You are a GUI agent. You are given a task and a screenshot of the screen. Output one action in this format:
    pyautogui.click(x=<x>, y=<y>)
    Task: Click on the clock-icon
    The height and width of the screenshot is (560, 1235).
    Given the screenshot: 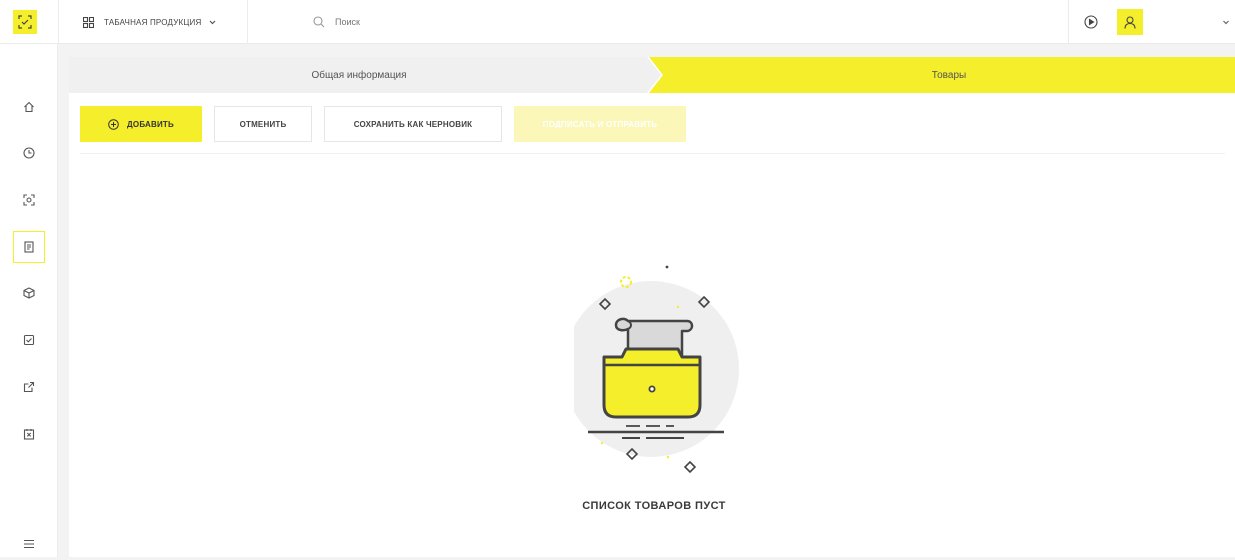 What is the action you would take?
    pyautogui.click(x=29, y=153)
    